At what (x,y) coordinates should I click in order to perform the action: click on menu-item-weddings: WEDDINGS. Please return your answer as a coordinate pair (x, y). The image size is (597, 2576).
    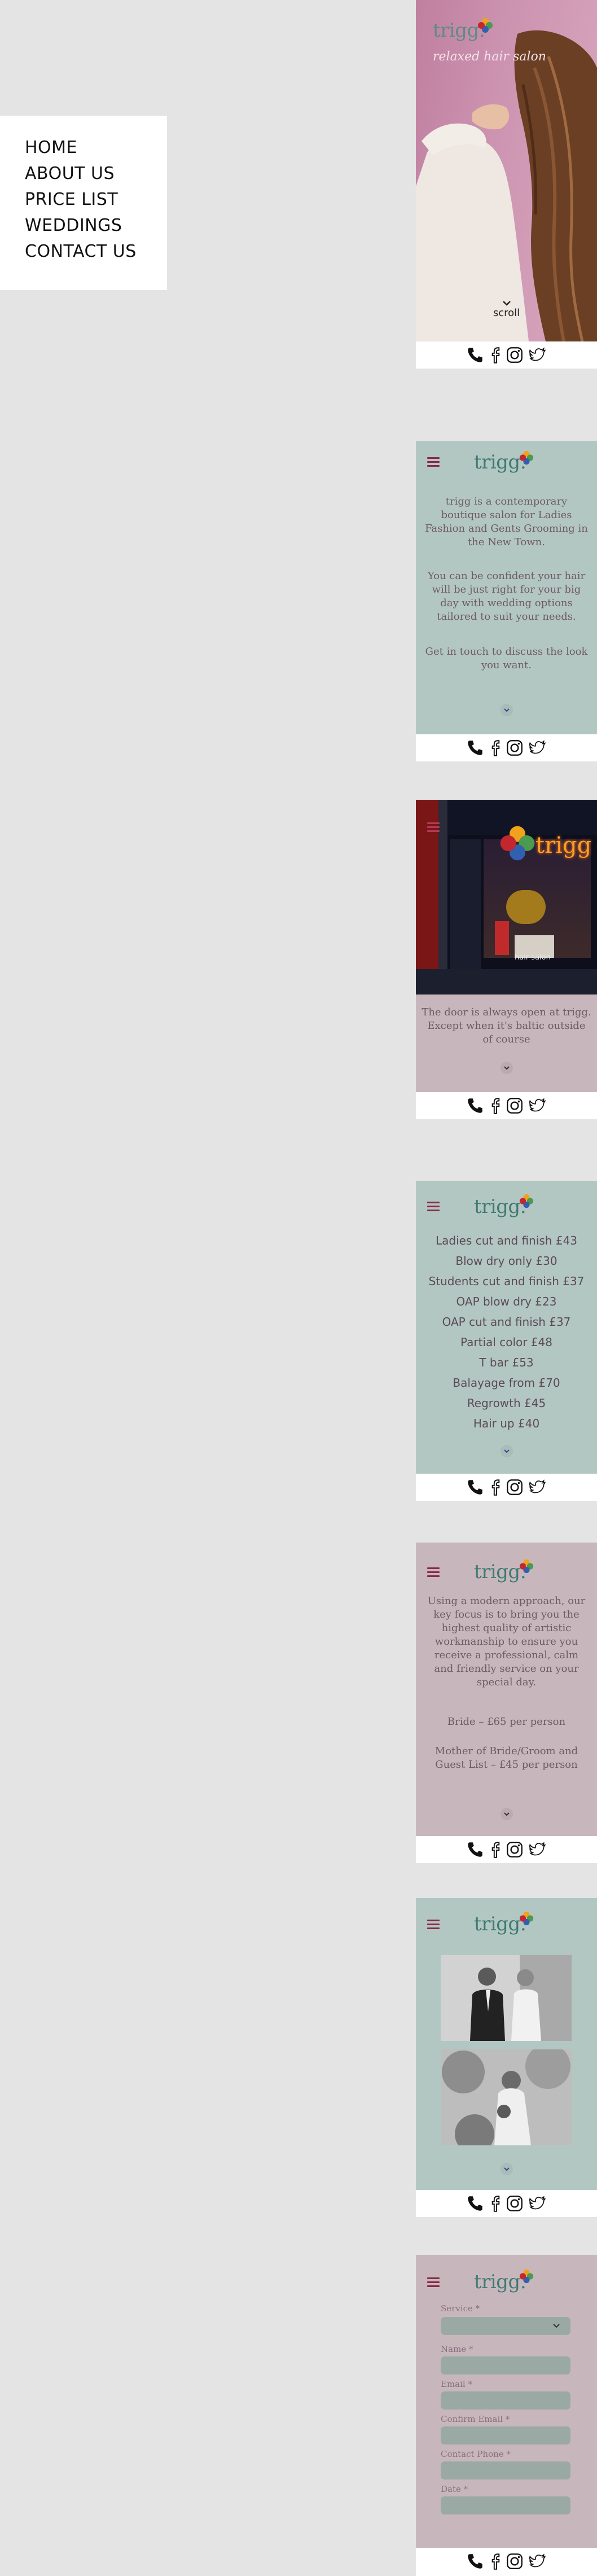
    Looking at the image, I should click on (96, 226).